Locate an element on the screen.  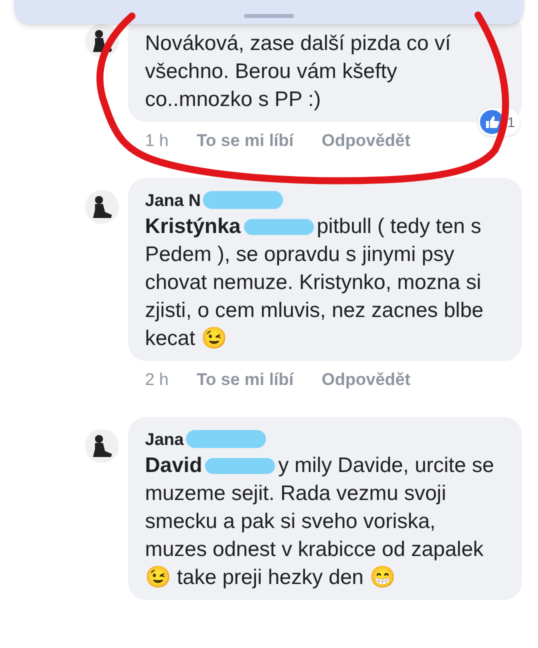
author-name: Jana is located at coordinates (164, 439).